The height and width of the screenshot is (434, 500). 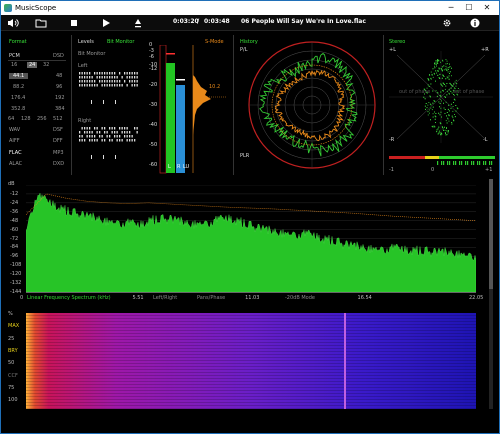 What do you see at coordinates (469, 8) in the screenshot?
I see `maximize-button: ☐` at bounding box center [469, 8].